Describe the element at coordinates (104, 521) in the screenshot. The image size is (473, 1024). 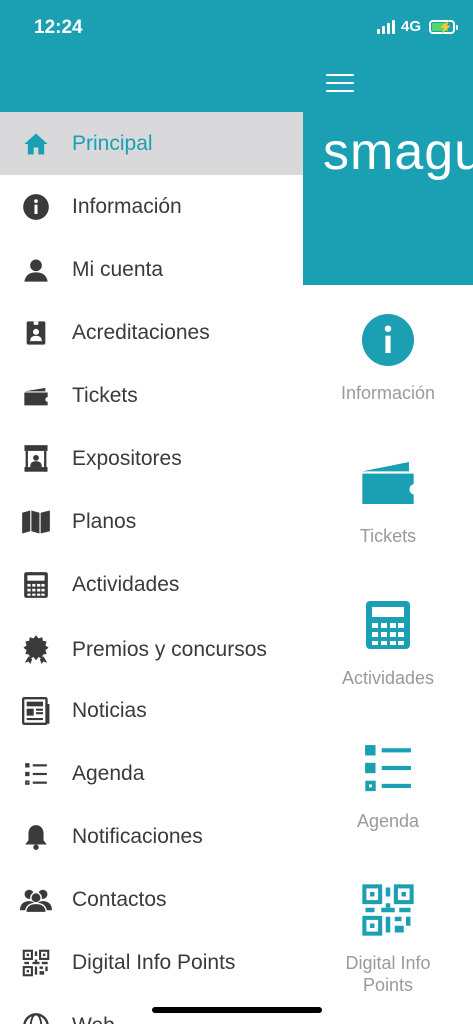
I see `drawer-item-label: Planos` at that location.